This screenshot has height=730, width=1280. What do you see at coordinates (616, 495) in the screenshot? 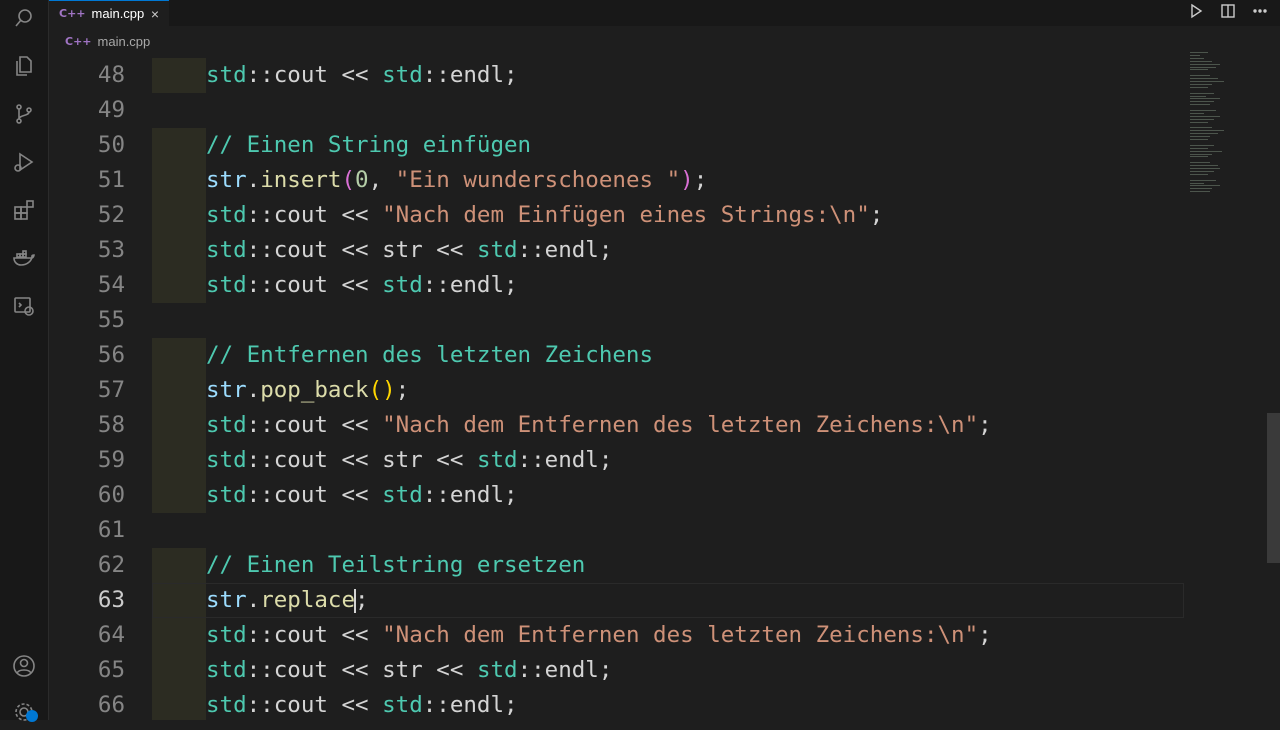
I see `code-line: 60 std::cout << std::endl;` at bounding box center [616, 495].